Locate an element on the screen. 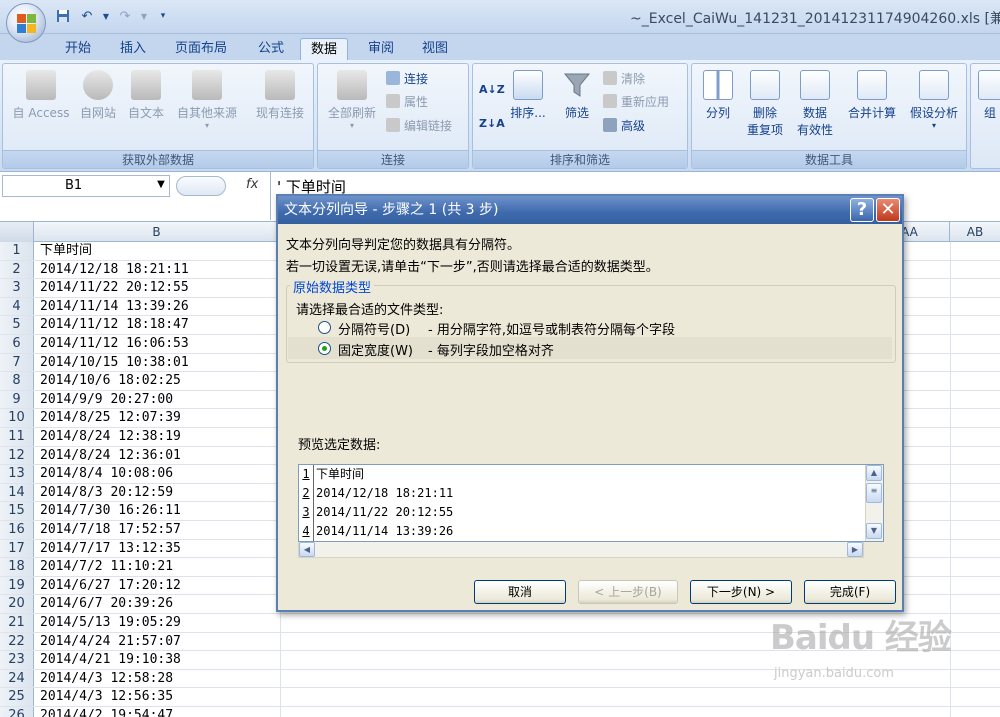 Image resolution: width=1000 pixels, height=717 pixels. select-all-corner is located at coordinates (17, 232).